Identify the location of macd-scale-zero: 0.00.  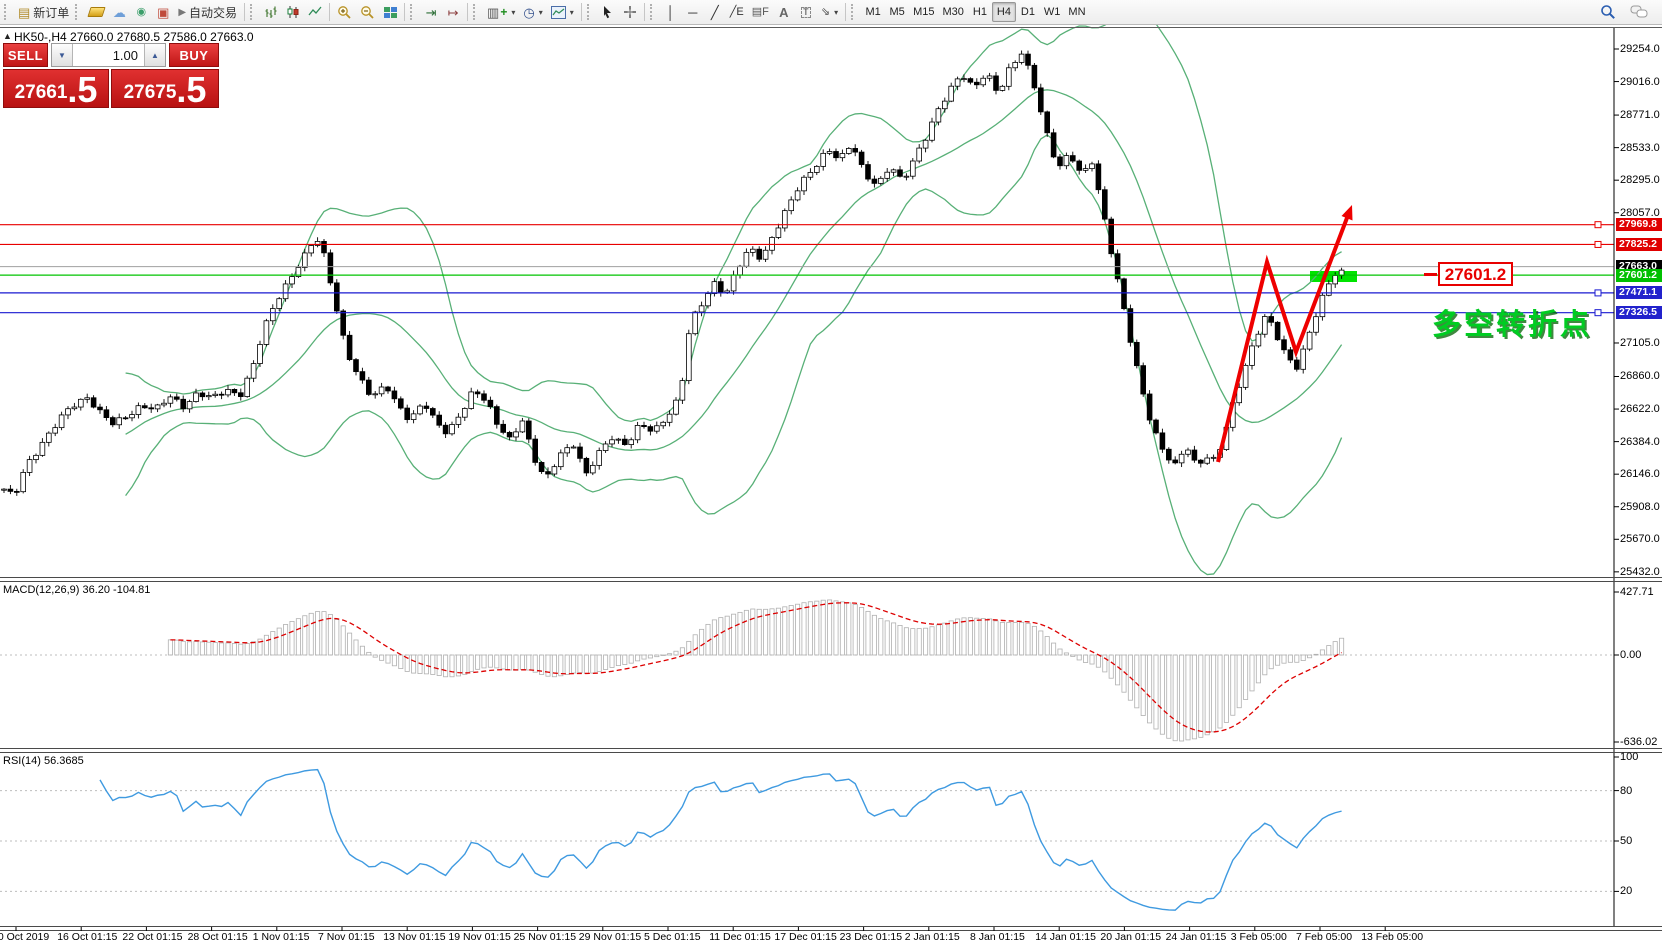
(1631, 655).